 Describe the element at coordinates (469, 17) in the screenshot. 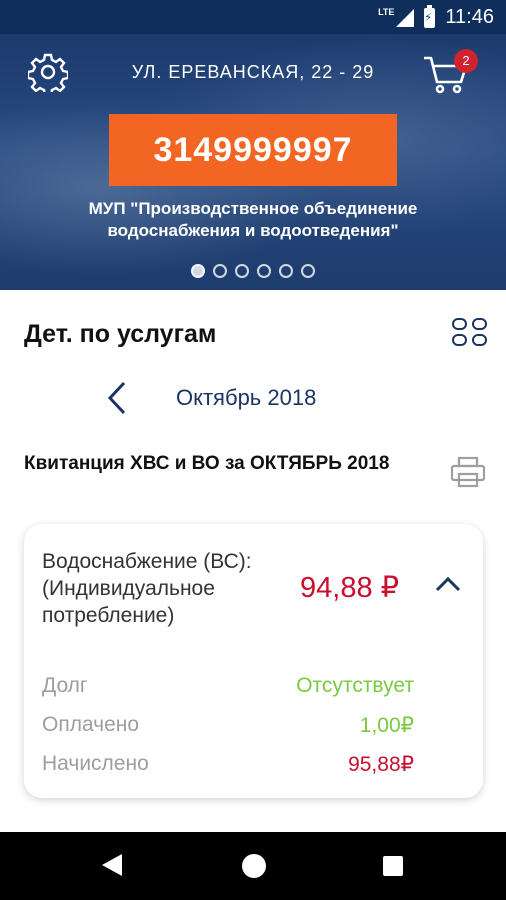

I see `status-time: 11:46` at that location.